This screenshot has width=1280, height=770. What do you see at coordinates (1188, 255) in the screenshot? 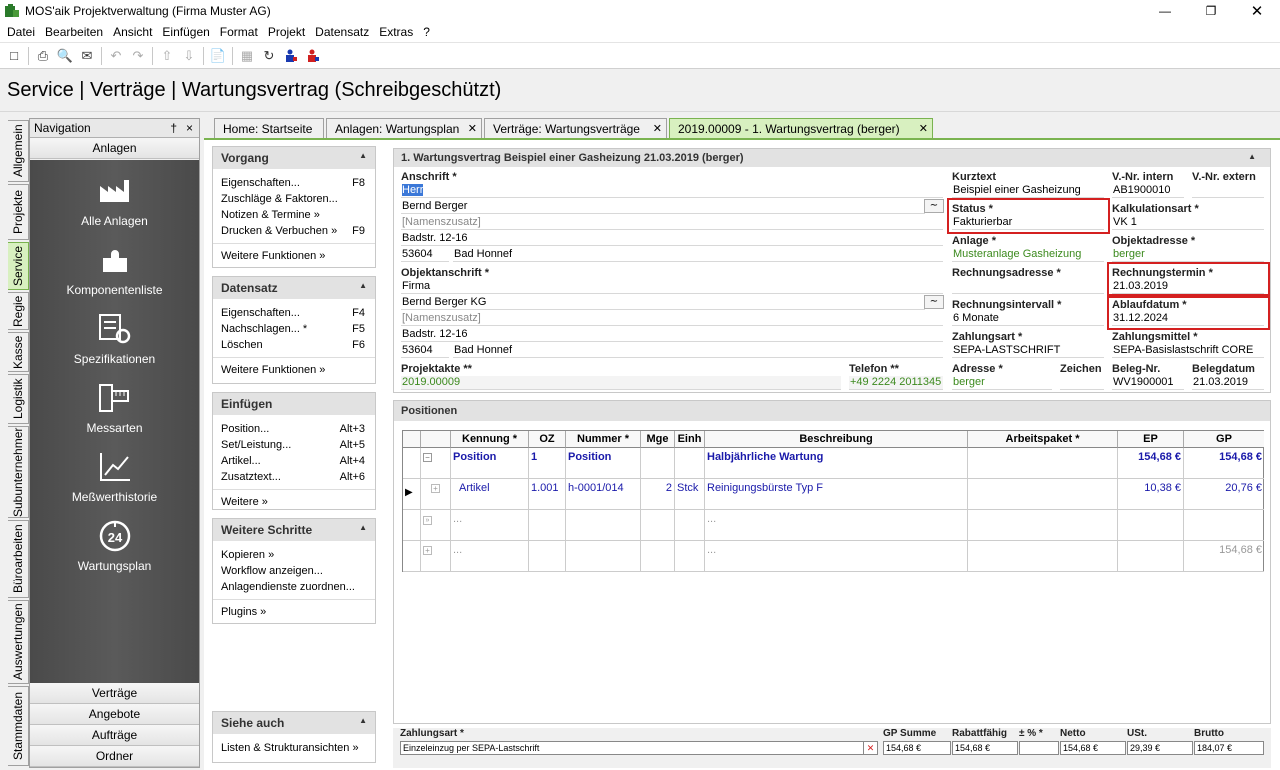
I see `objektadresse-field: berger` at bounding box center [1188, 255].